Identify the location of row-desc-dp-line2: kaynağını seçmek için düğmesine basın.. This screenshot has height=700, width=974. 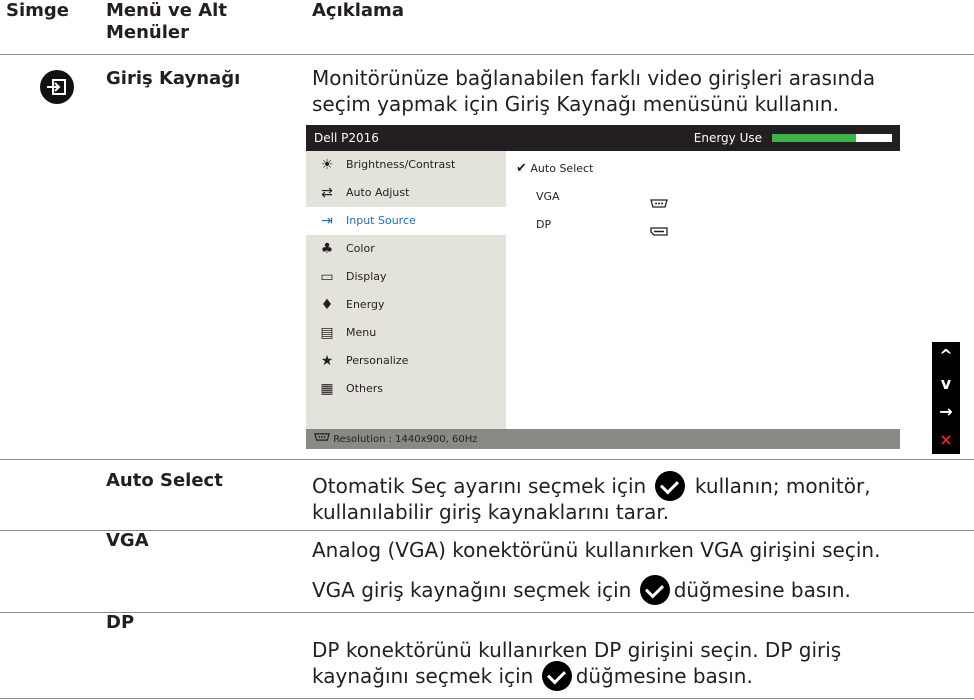
(532, 675).